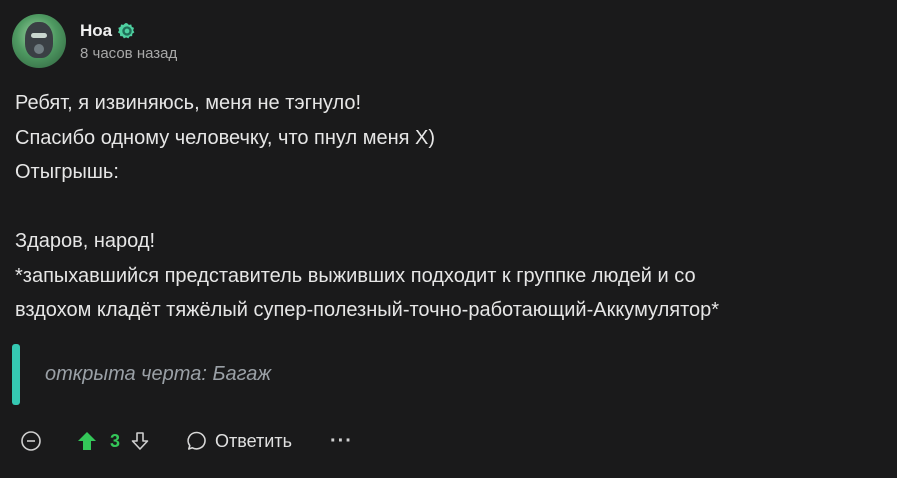  What do you see at coordinates (85, 241) in the screenshot?
I see `body-line: Здаров, народ!` at bounding box center [85, 241].